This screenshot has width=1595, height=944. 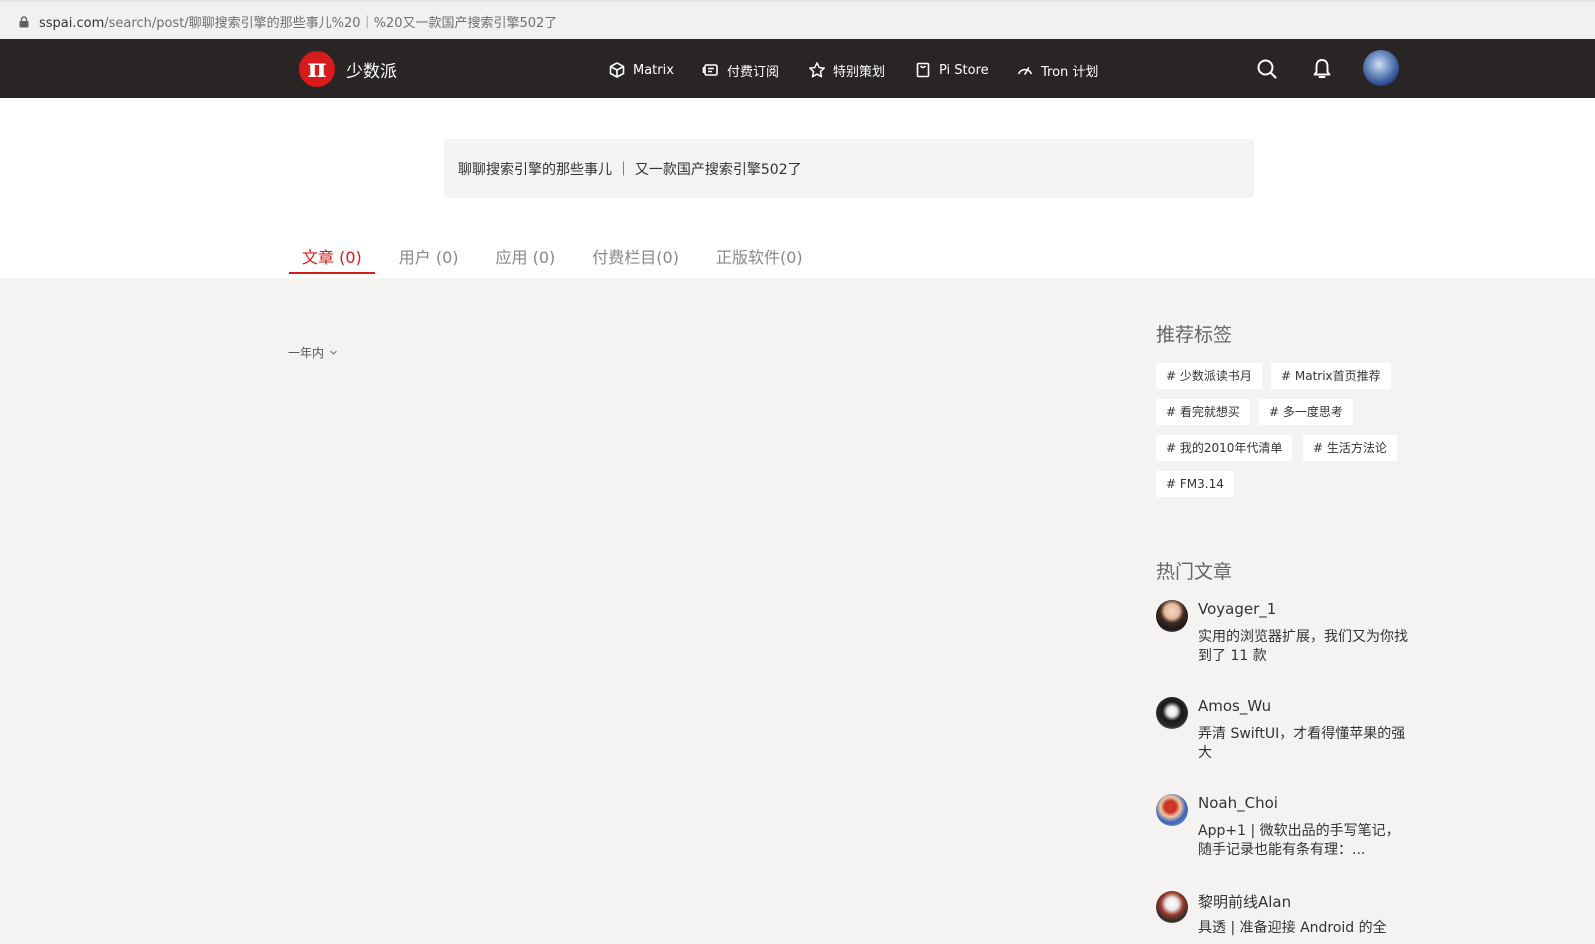 I want to click on nav-item-special: 特别策划, so click(x=846, y=70).